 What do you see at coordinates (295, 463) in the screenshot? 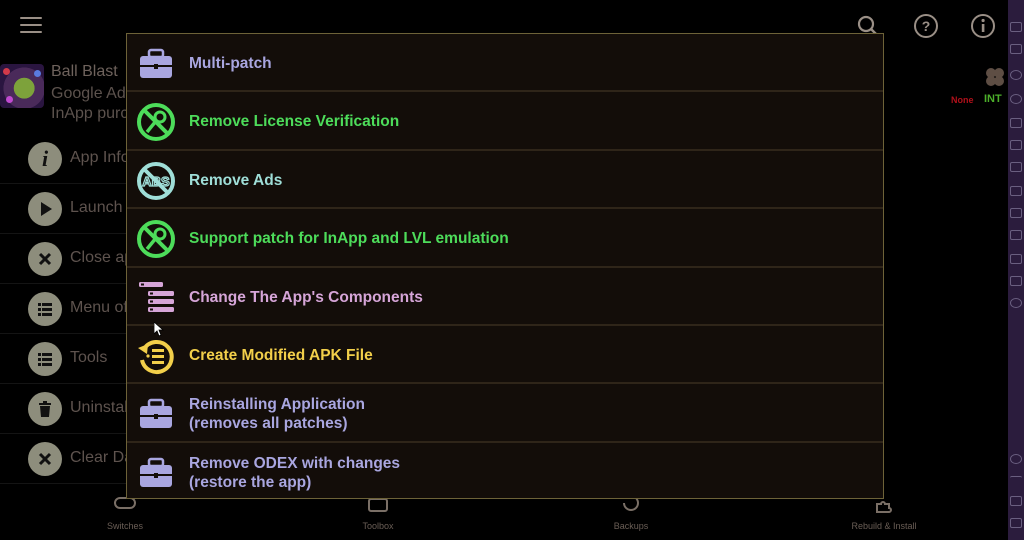
I see `menu-item-title: Remove ODEX with changes` at bounding box center [295, 463].